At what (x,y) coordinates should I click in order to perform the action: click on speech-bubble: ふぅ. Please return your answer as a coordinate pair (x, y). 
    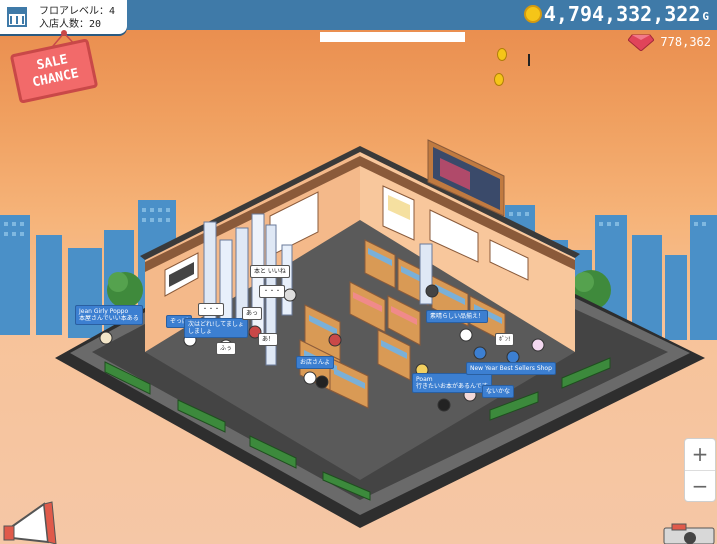
    Looking at the image, I should click on (226, 348).